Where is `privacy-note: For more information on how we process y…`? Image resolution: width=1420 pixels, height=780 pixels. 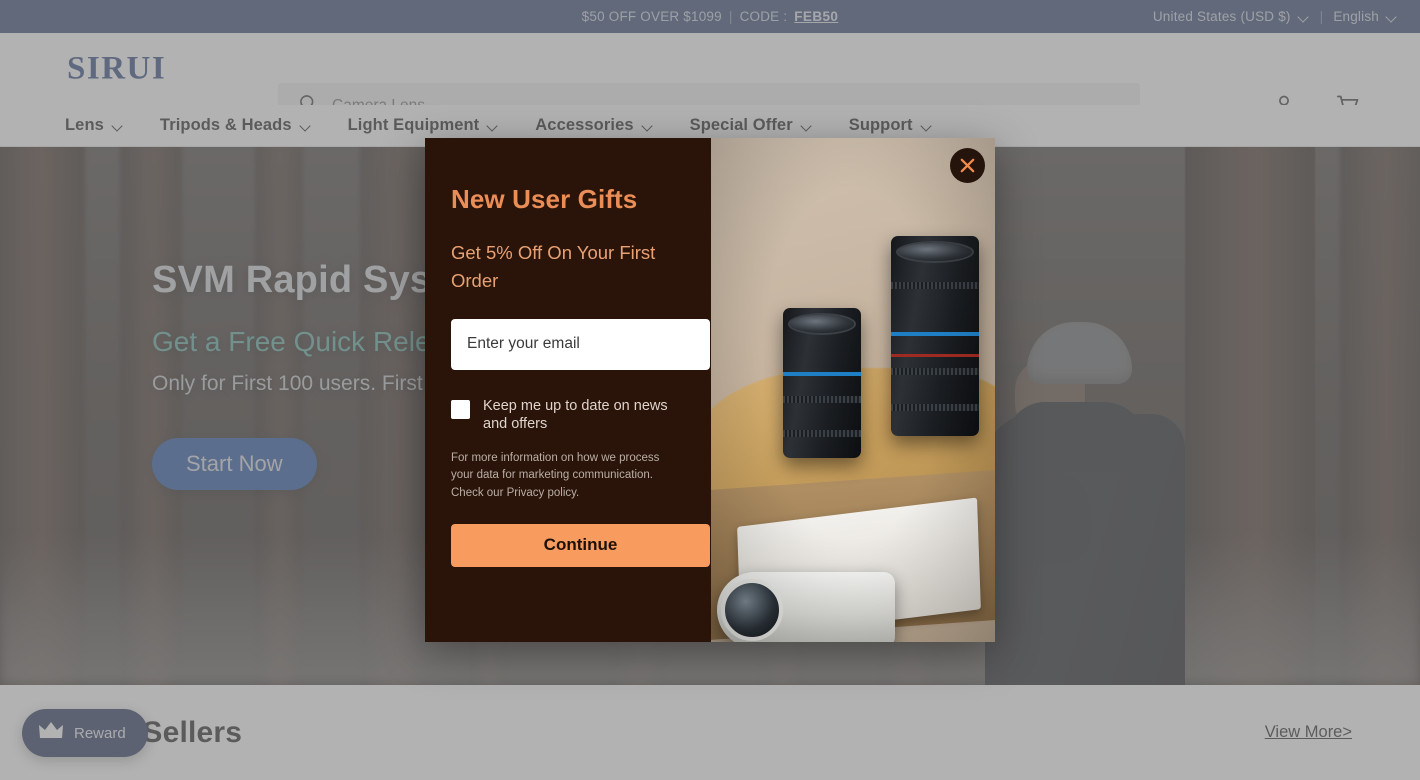 privacy-note: For more information on how we process y… is located at coordinates (555, 475).